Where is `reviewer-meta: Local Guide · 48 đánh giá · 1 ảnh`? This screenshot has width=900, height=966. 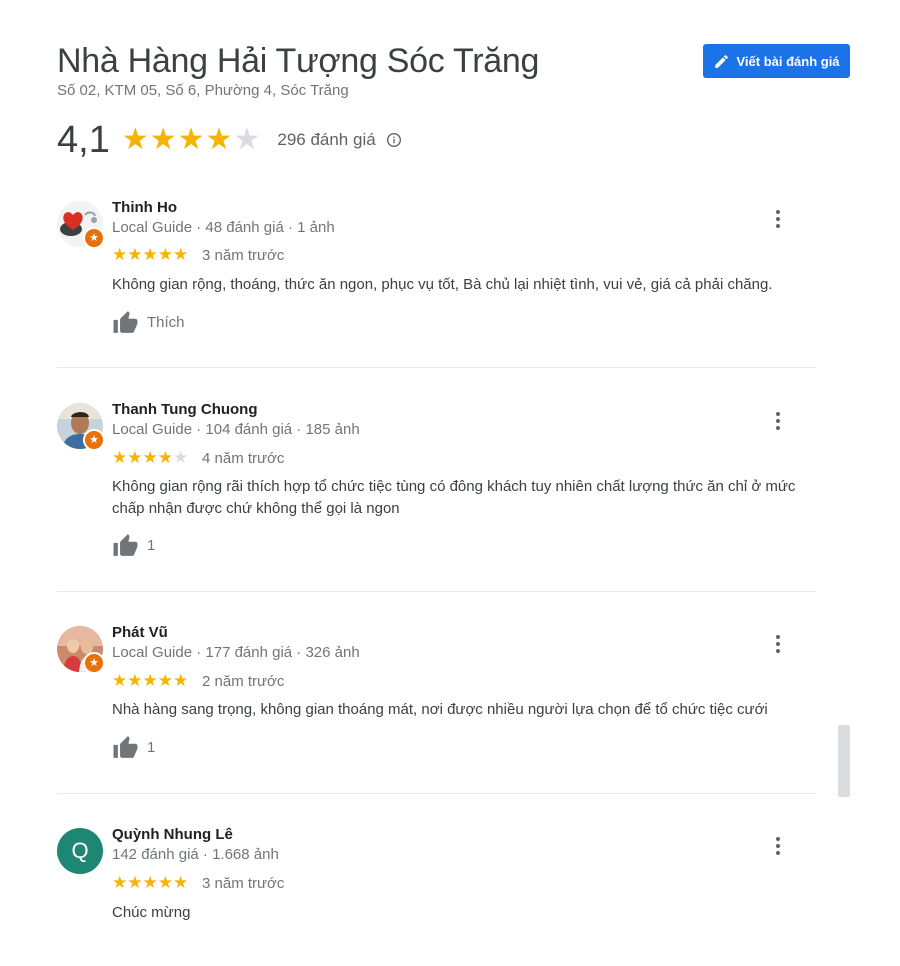
reviewer-meta: Local Guide · 48 đánh giá · 1 ảnh is located at coordinates (223, 227).